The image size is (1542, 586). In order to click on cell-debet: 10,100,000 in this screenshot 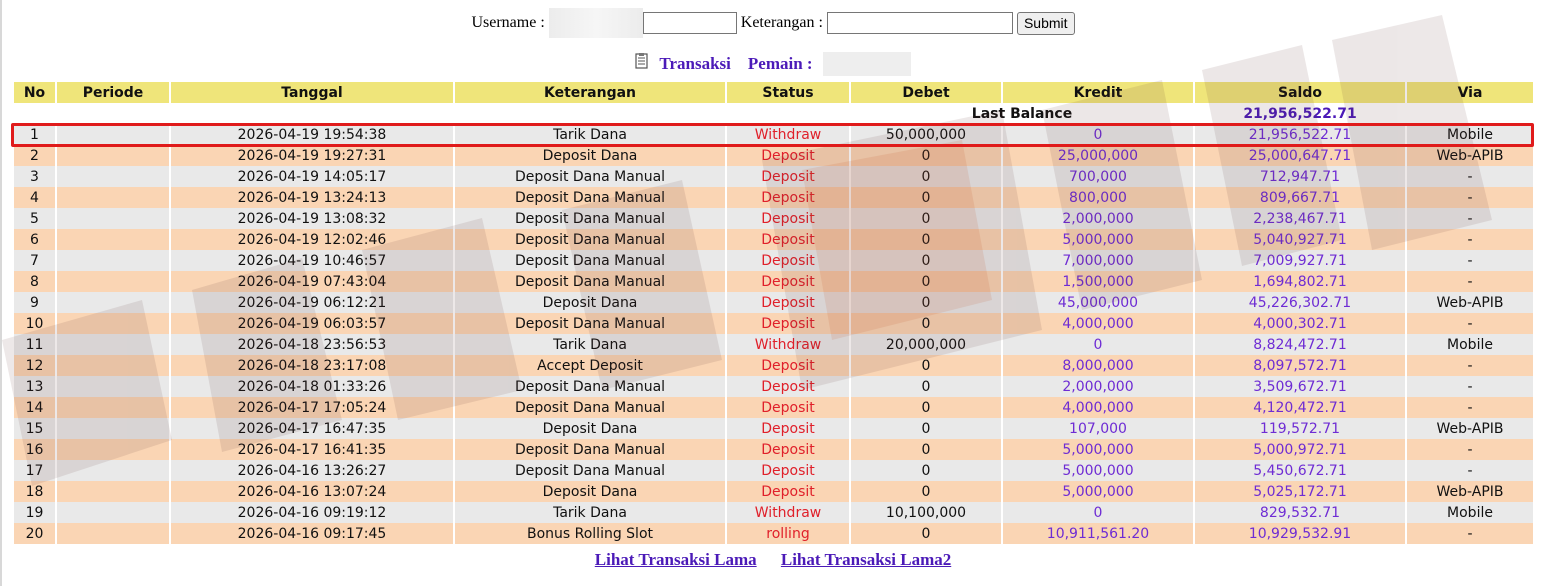, I will do `click(926, 512)`.